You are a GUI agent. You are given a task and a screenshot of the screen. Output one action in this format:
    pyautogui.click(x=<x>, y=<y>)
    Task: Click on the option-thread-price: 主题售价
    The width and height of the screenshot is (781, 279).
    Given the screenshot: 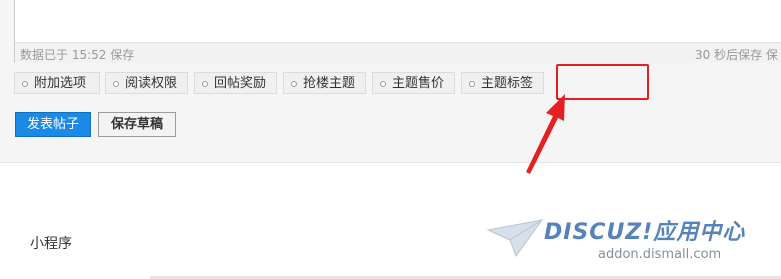 What is the action you would take?
    pyautogui.click(x=413, y=83)
    